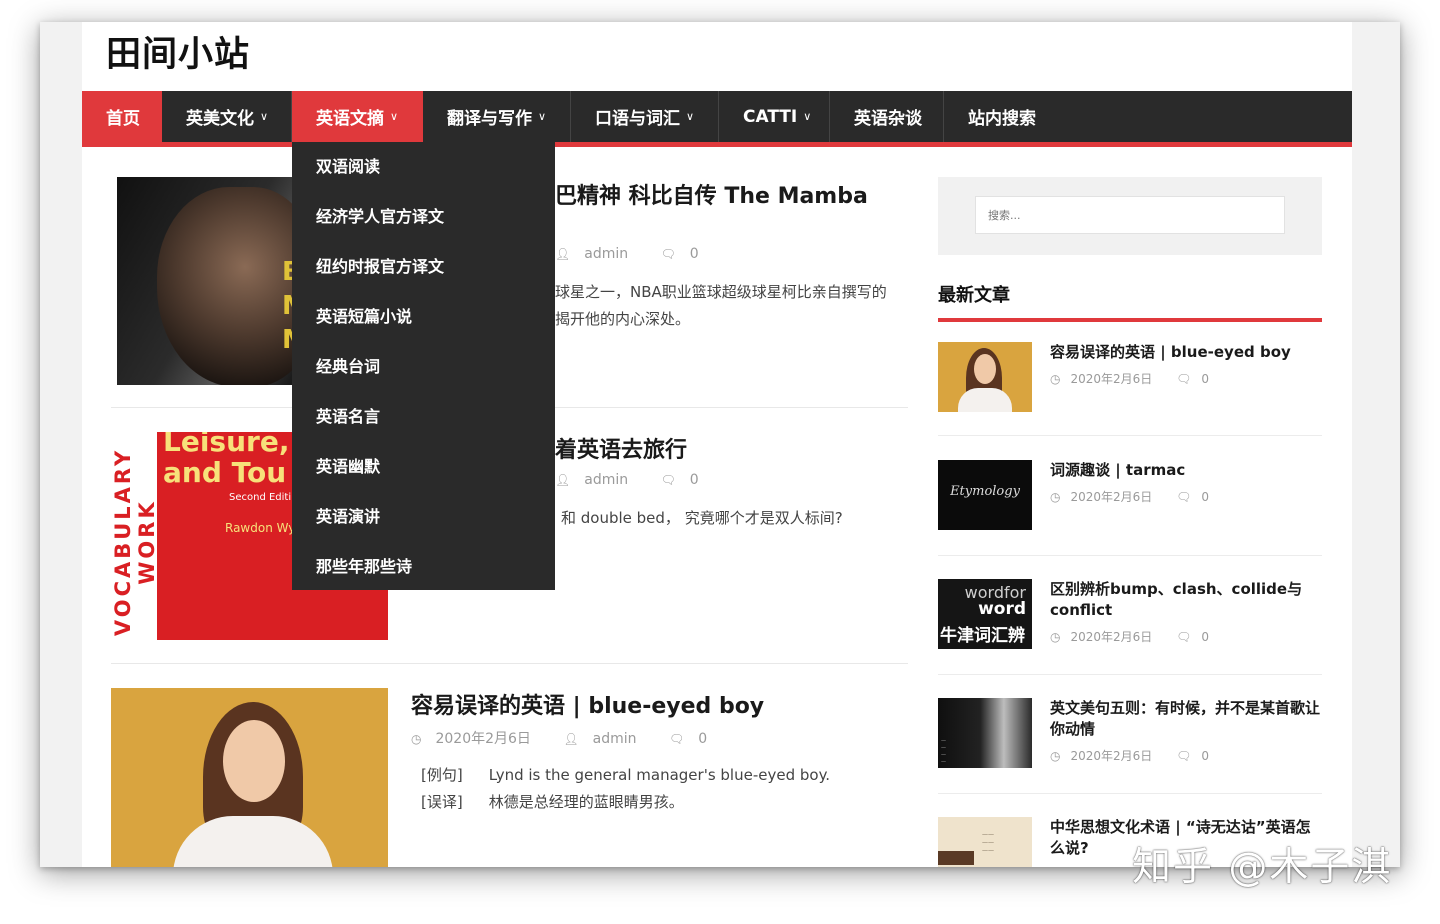 Image resolution: width=1440 pixels, height=924 pixels. Describe the element at coordinates (774, 116) in the screenshot. I see `nav-item-catti: CATTI ∨` at that location.